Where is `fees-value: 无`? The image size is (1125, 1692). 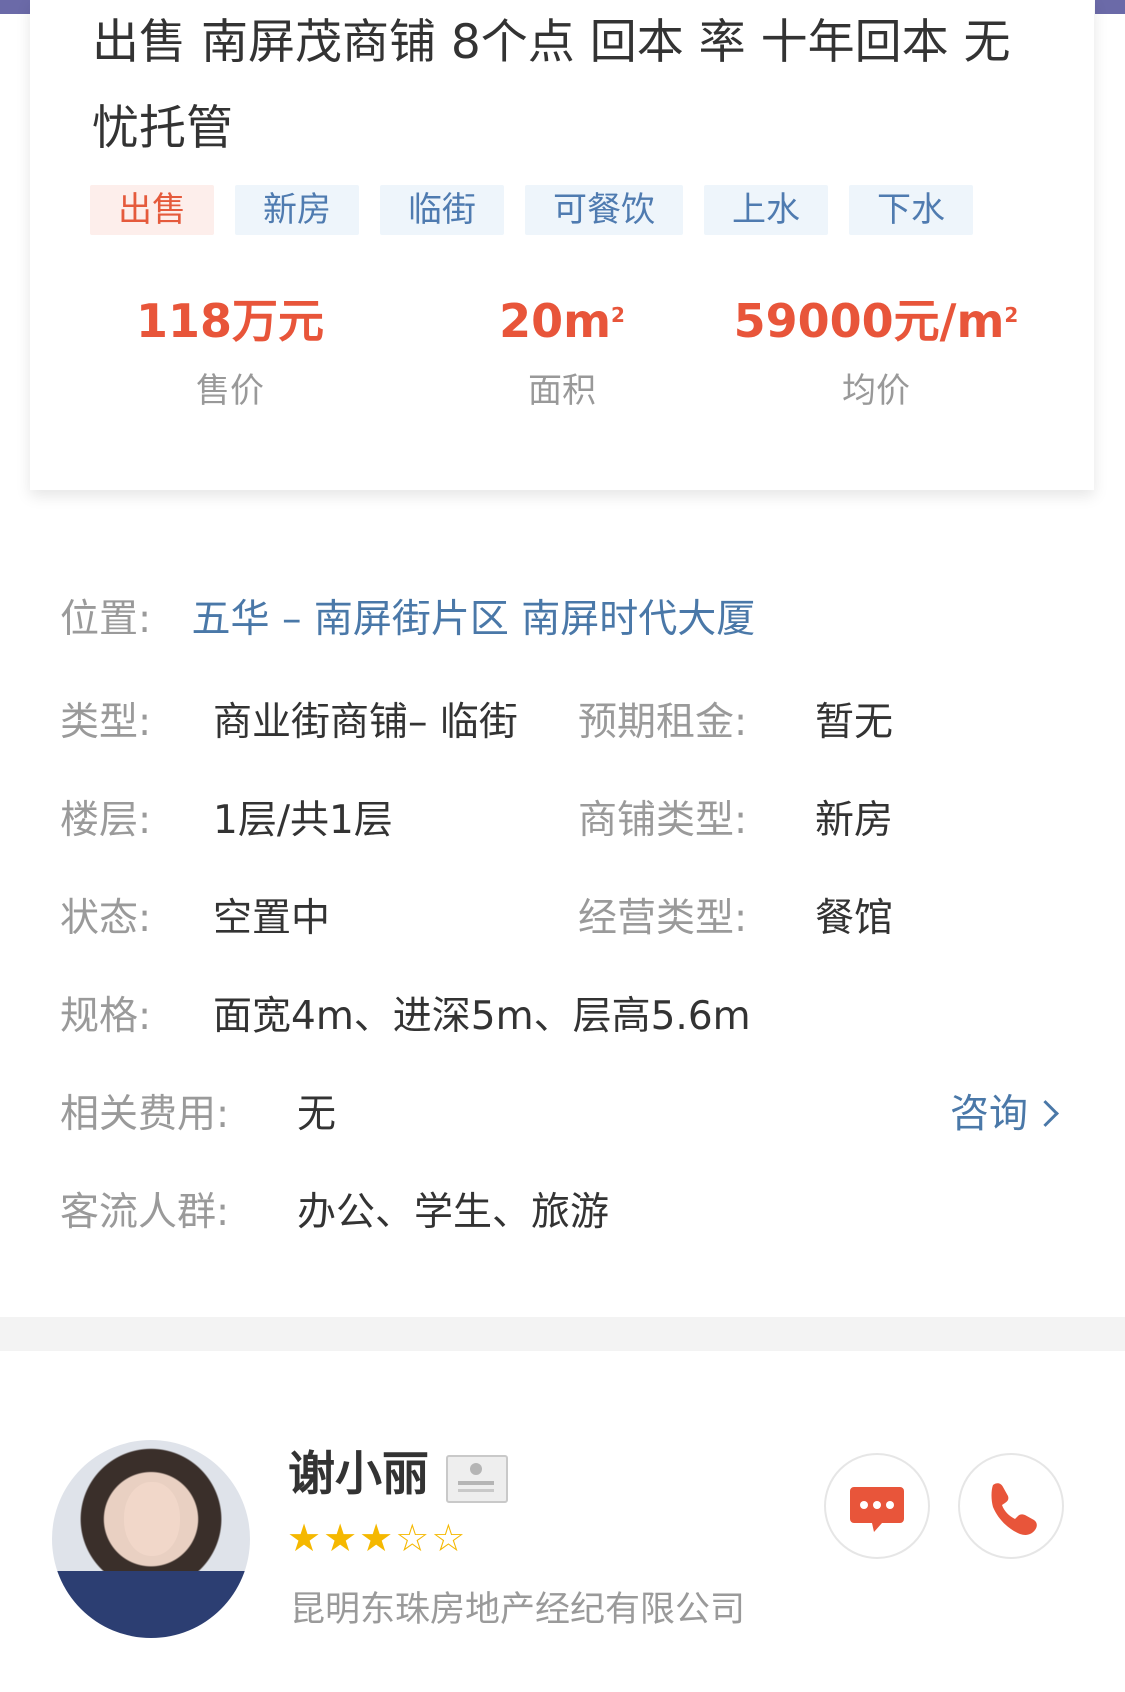
fees-value: 无 is located at coordinates (317, 1114).